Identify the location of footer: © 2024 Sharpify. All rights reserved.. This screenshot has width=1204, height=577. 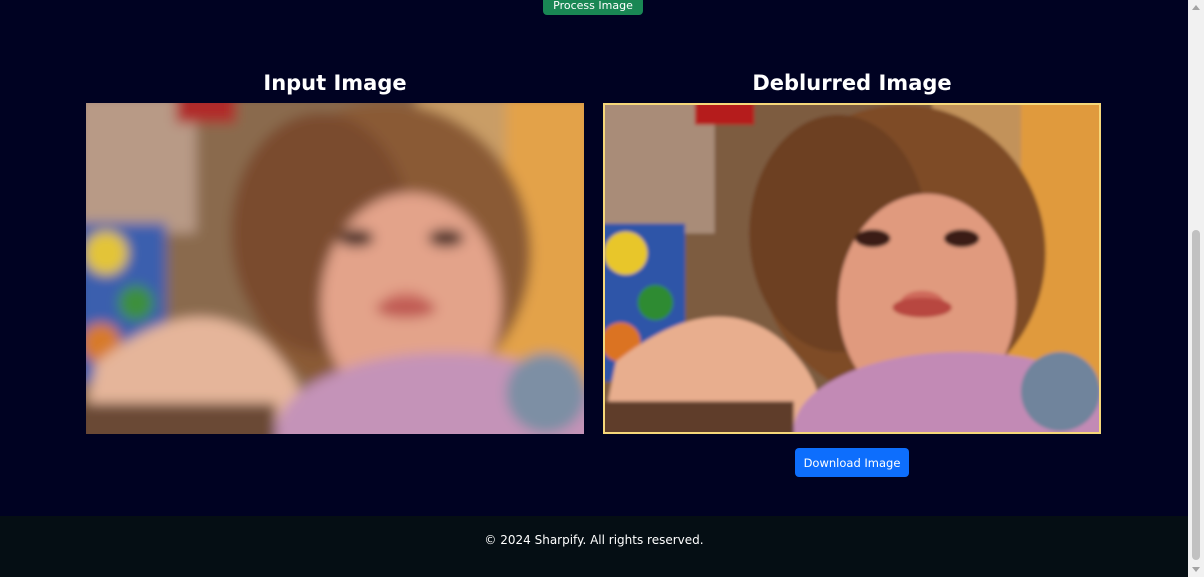
(594, 546).